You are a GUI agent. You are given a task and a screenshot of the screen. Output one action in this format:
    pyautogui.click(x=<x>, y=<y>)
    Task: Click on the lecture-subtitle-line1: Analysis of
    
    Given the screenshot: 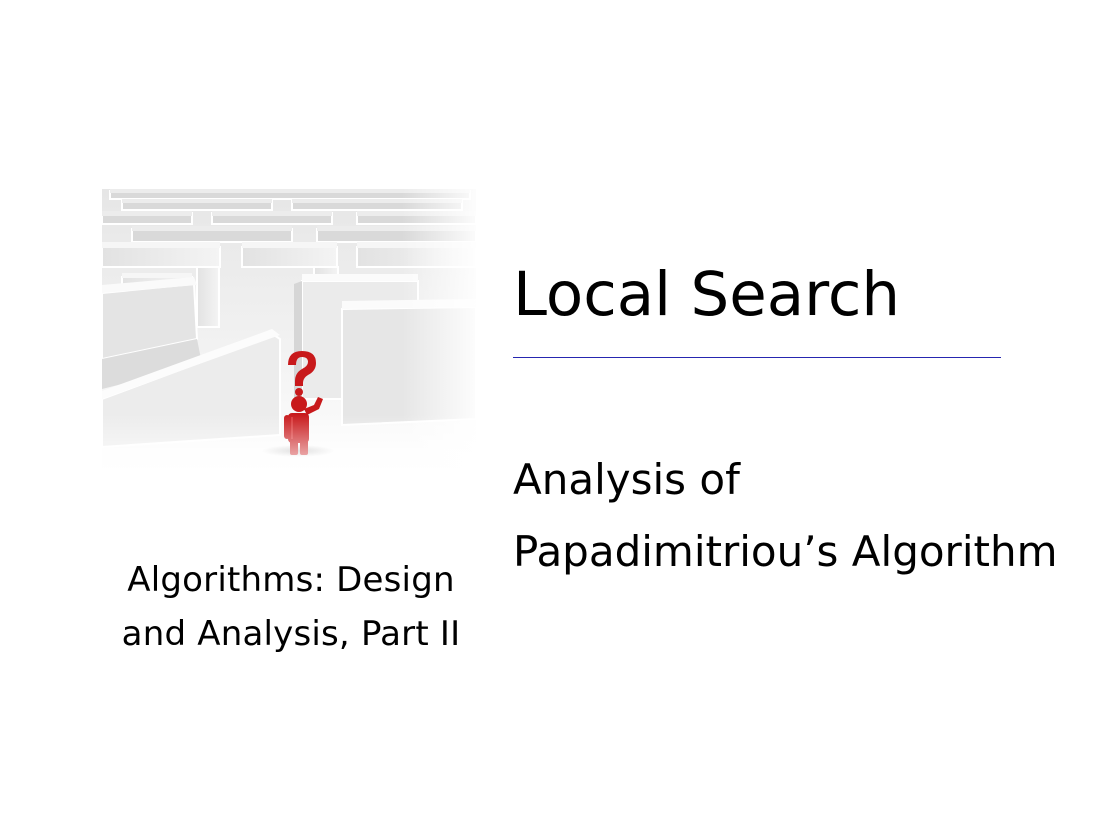 What is the action you would take?
    pyautogui.click(x=626, y=479)
    